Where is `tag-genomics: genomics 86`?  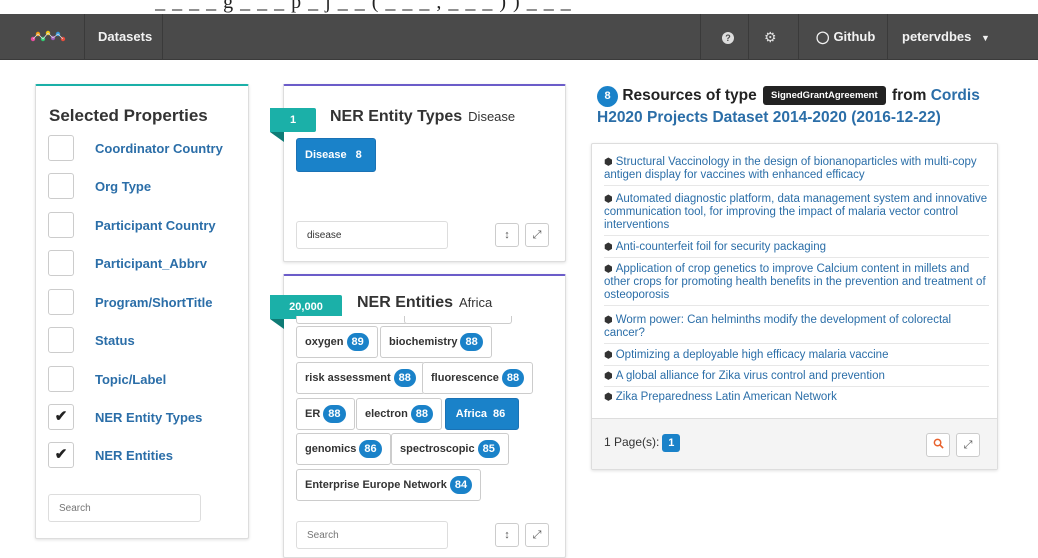
tag-genomics: genomics 86 is located at coordinates (343, 449).